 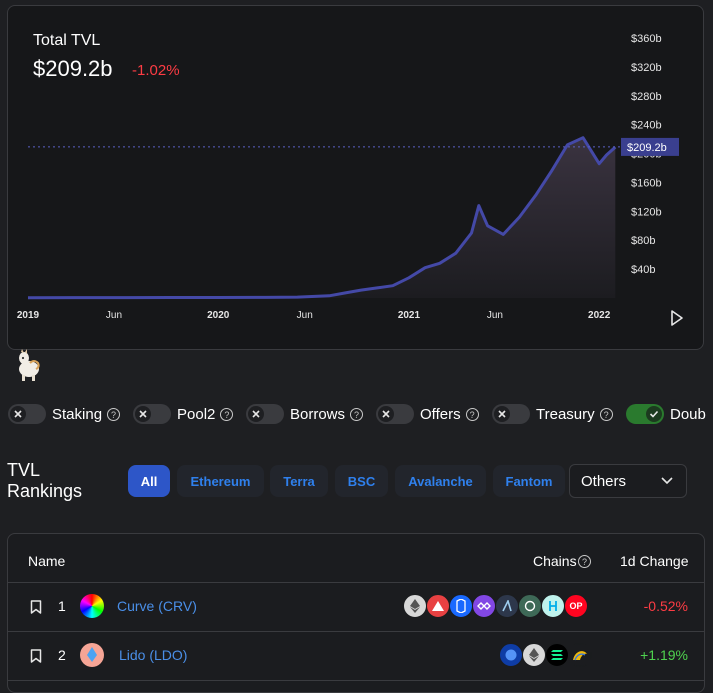 I want to click on tab-ethereum: Ethereum, so click(x=220, y=481).